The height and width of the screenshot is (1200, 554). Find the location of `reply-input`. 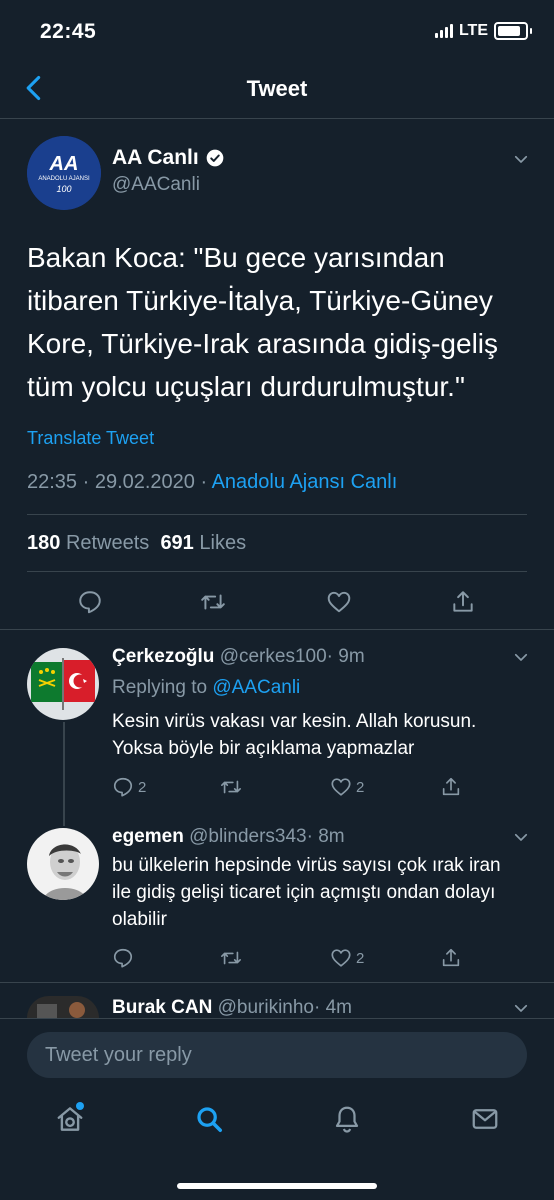

reply-input is located at coordinates (277, 1055).